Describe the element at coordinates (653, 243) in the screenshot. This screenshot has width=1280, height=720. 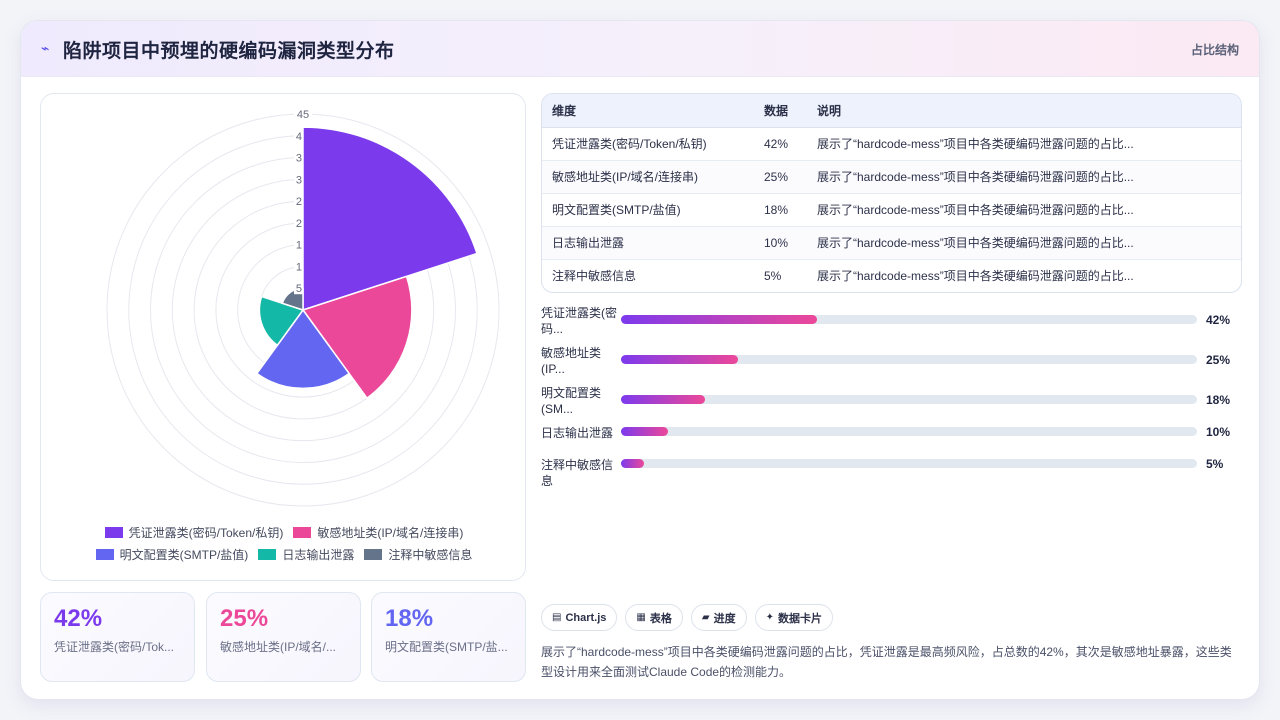
I see `table-cell: 日志输出泄露` at that location.